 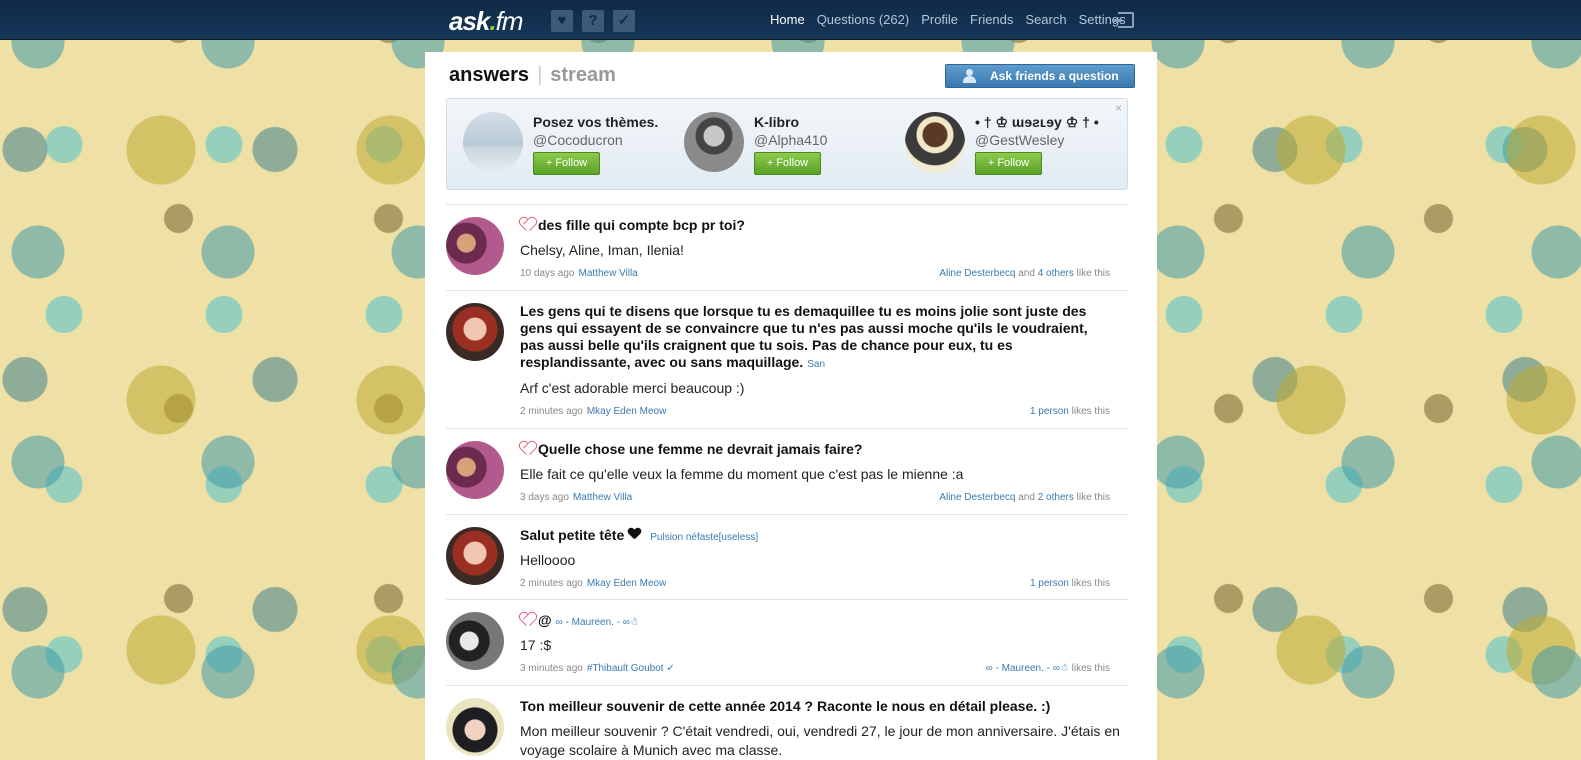 I want to click on question-label: des fille qui compte bcp pr toi?, so click(x=641, y=225).